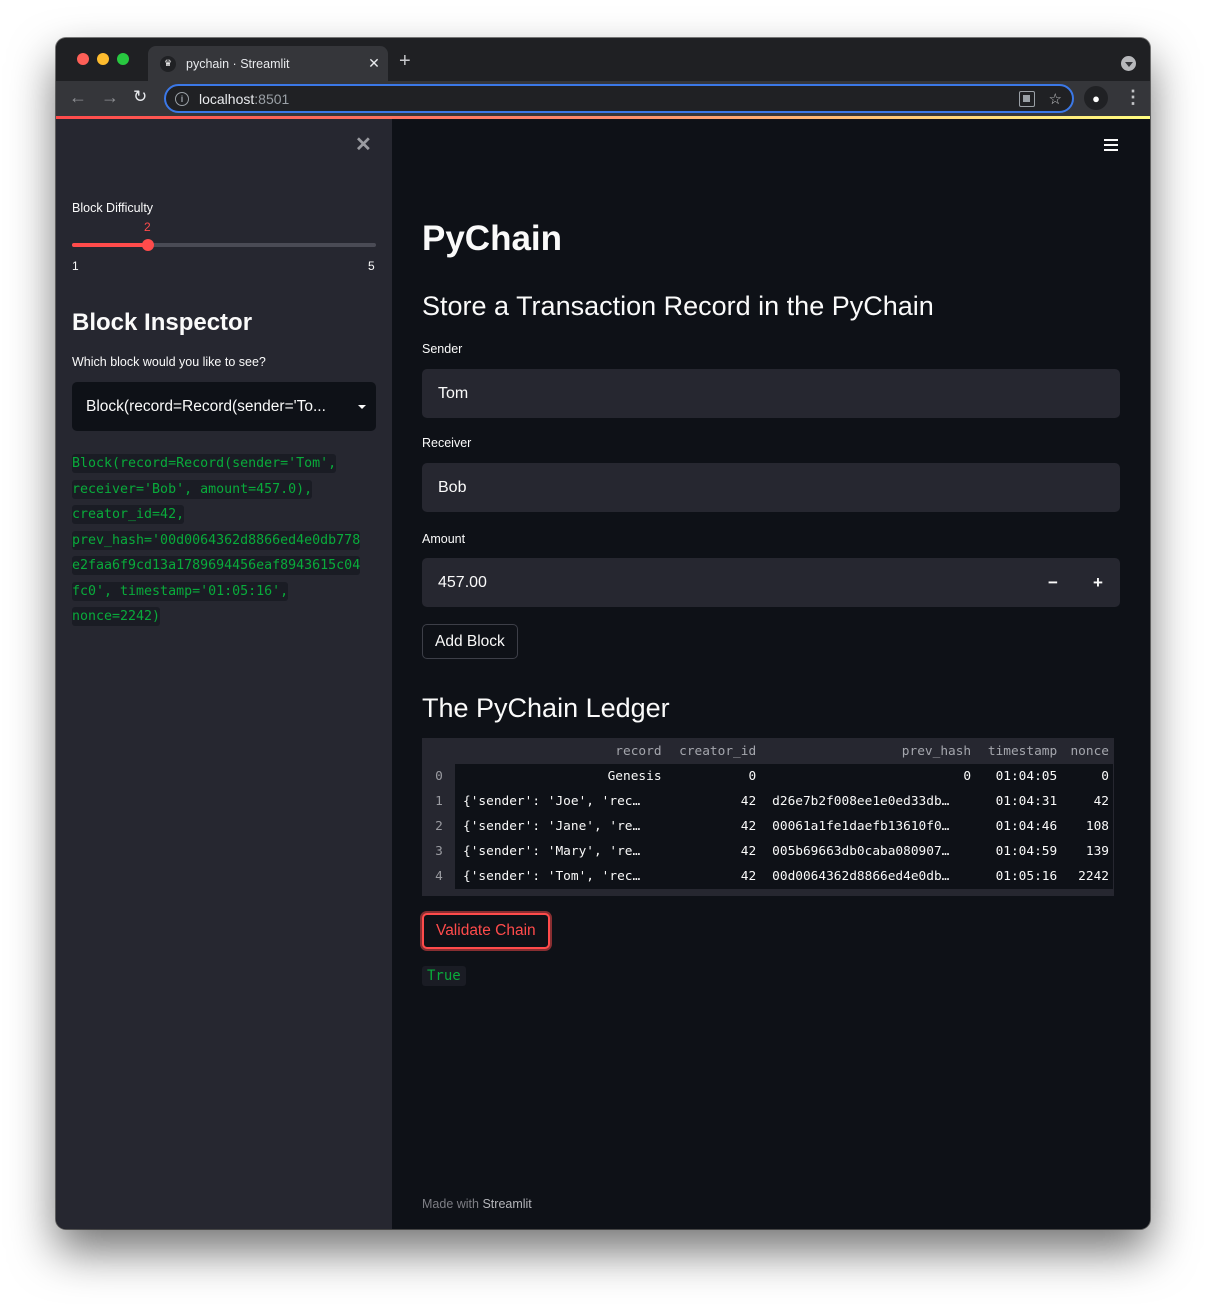  Describe the element at coordinates (560, 776) in the screenshot. I see `record-cell: Genesis` at that location.